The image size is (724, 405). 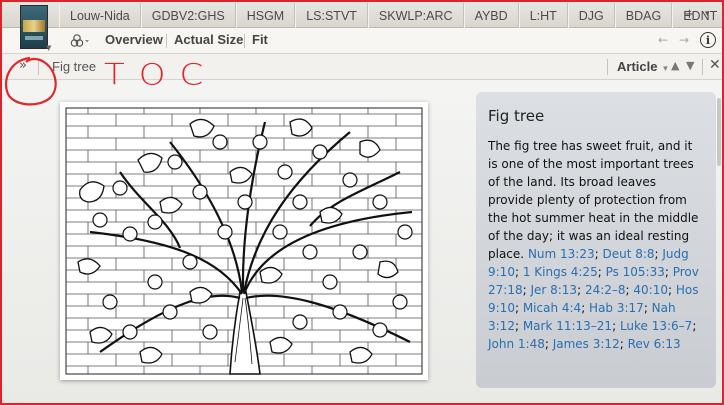 I want to click on close-icon: ✕, so click(x=715, y=65).